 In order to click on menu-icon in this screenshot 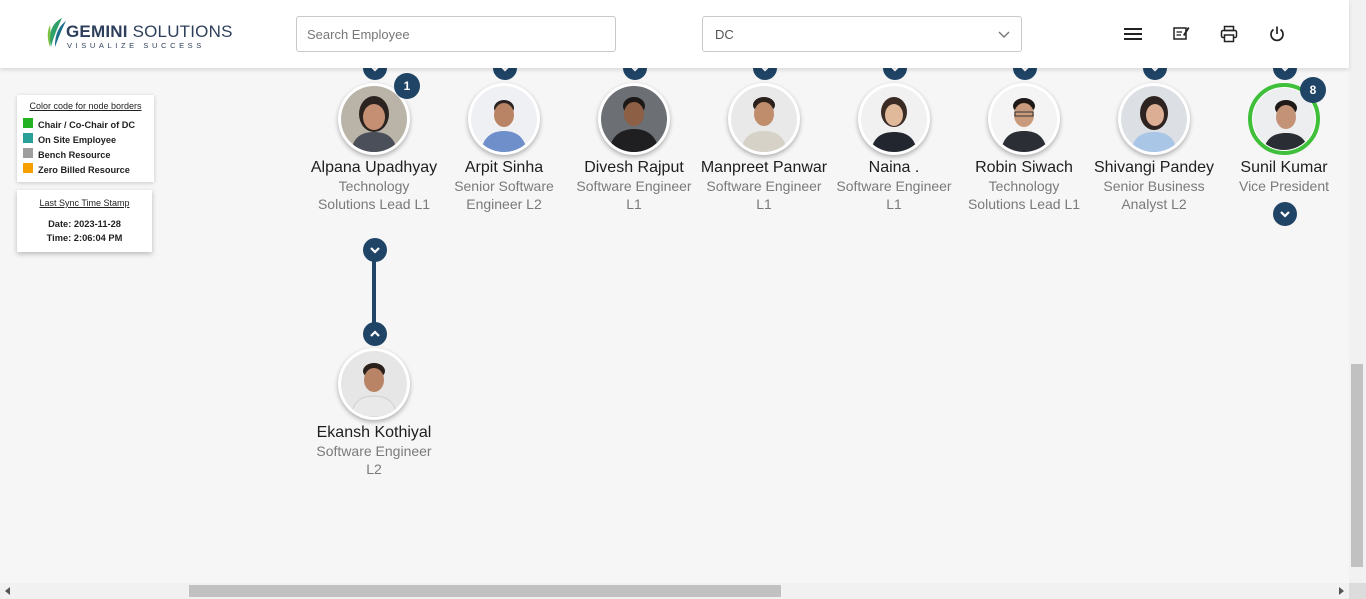, I will do `click(1133, 34)`.